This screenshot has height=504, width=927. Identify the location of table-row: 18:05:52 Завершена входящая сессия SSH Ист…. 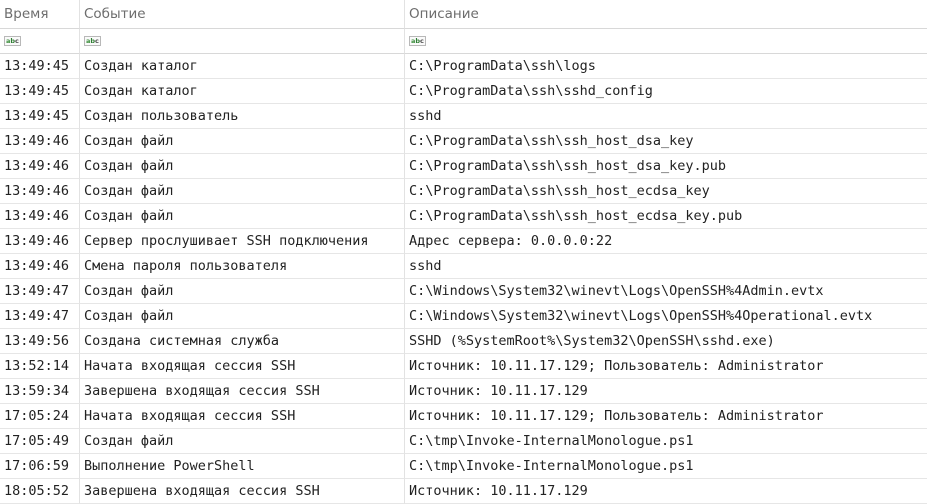
(463, 491).